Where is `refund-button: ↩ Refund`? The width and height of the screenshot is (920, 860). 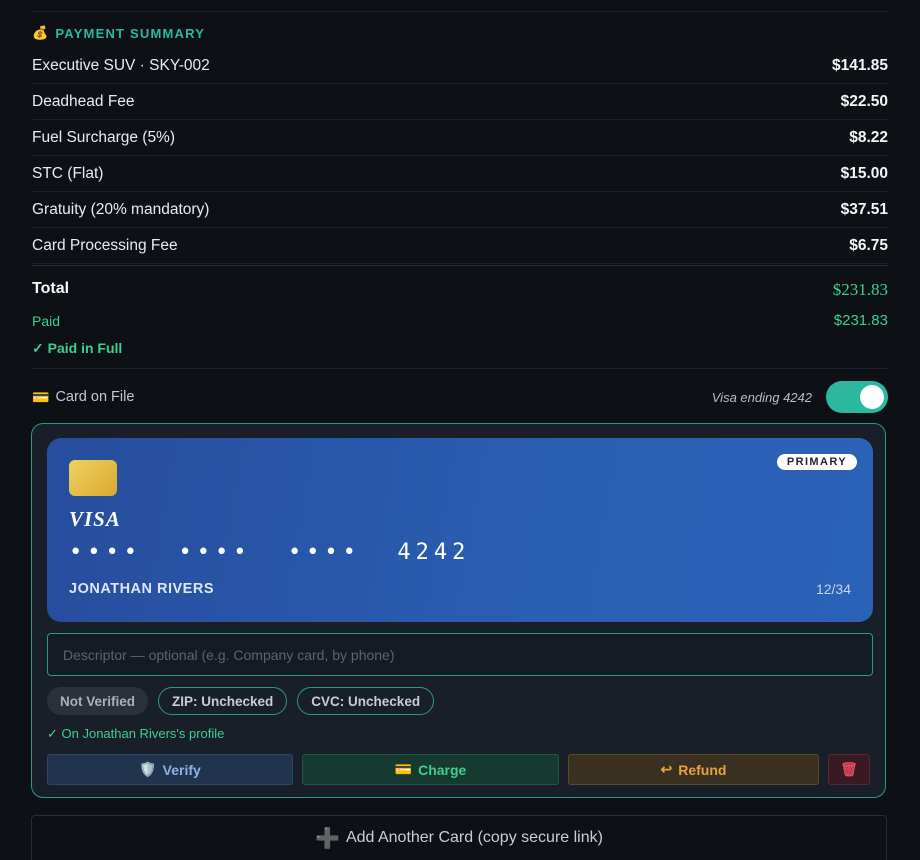 refund-button: ↩ Refund is located at coordinates (693, 769).